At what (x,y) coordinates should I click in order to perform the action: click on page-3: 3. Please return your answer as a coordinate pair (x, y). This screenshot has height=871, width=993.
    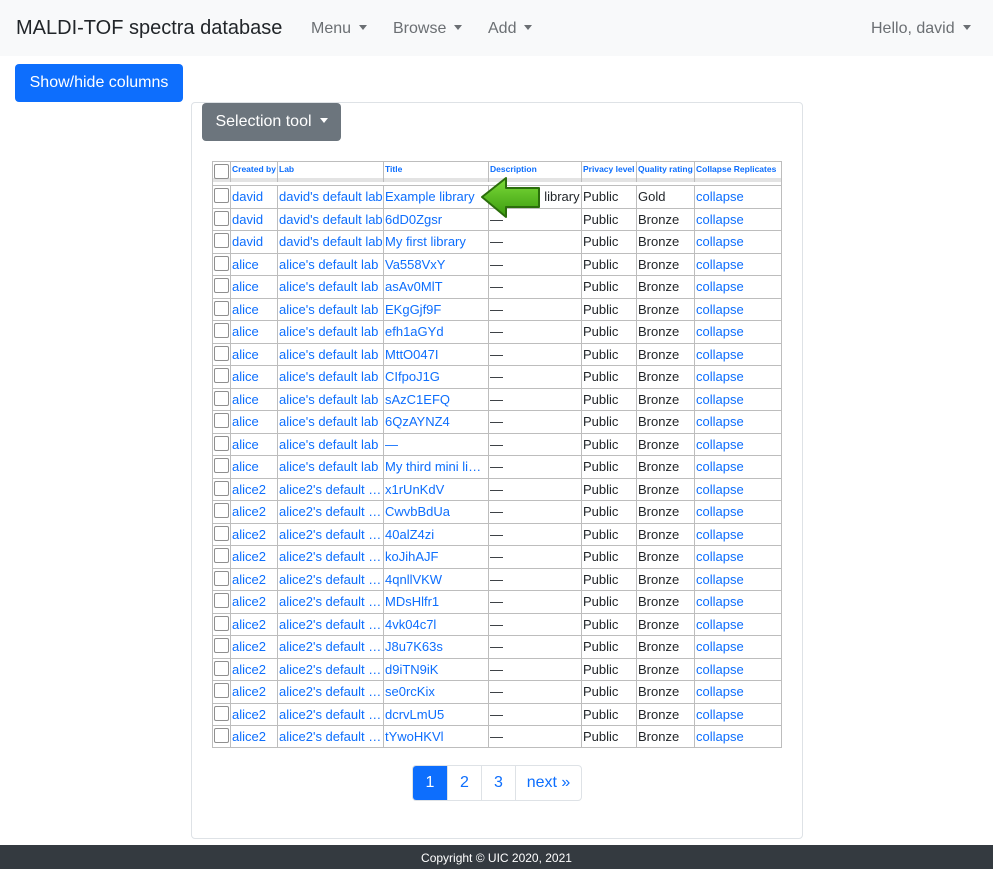
    Looking at the image, I should click on (498, 783).